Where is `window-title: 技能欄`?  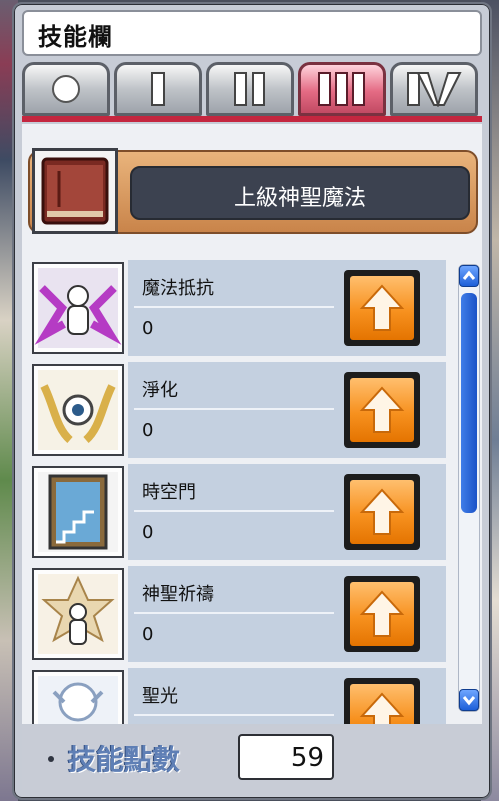 window-title: 技能欄 is located at coordinates (75, 37).